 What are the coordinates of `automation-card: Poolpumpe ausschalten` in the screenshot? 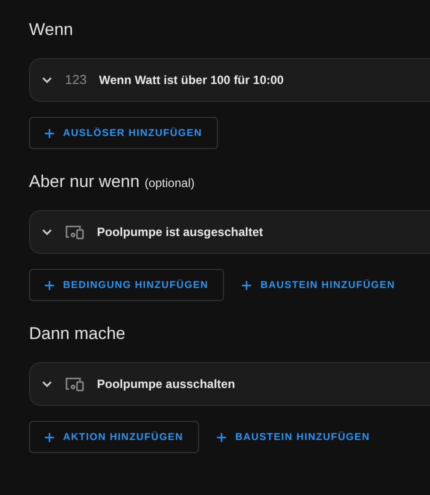 It's located at (229, 384).